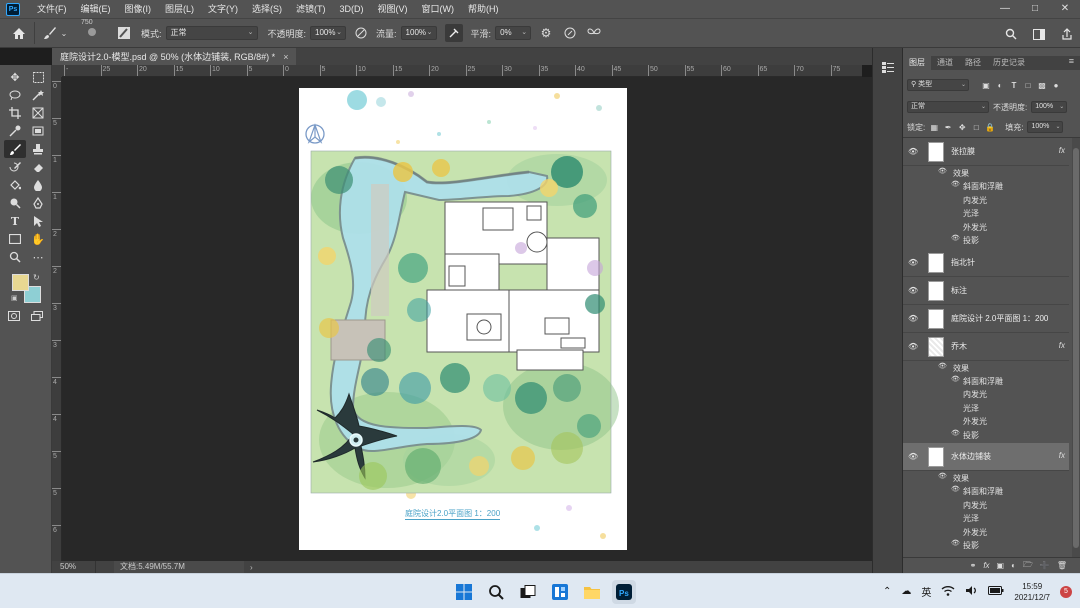 This screenshot has width=1080, height=608. Describe the element at coordinates (483, 9) in the screenshot. I see `menu-item: 帮助(H)` at that location.